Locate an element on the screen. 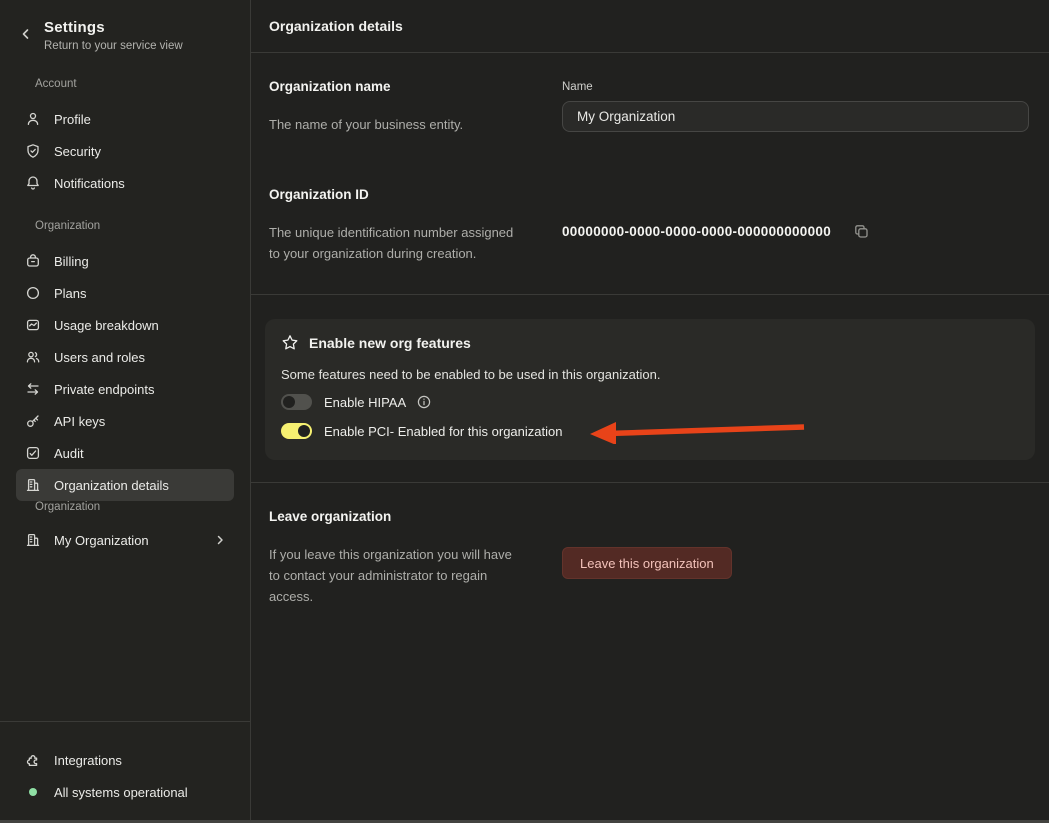 This screenshot has height=823, width=1049. key-icon is located at coordinates (33, 421).